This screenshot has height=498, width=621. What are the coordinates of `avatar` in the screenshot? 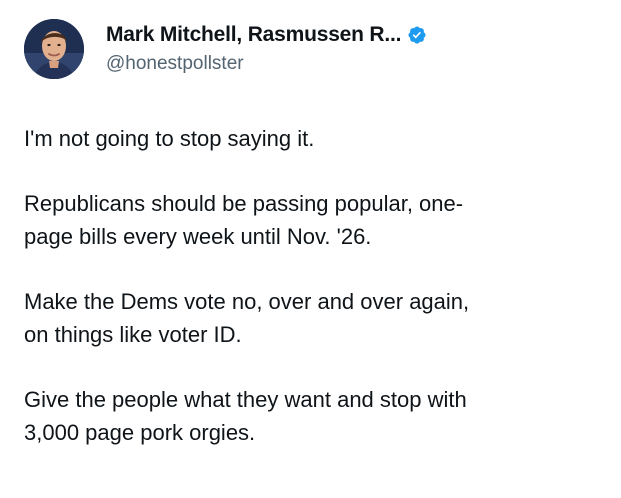 It's located at (54, 49).